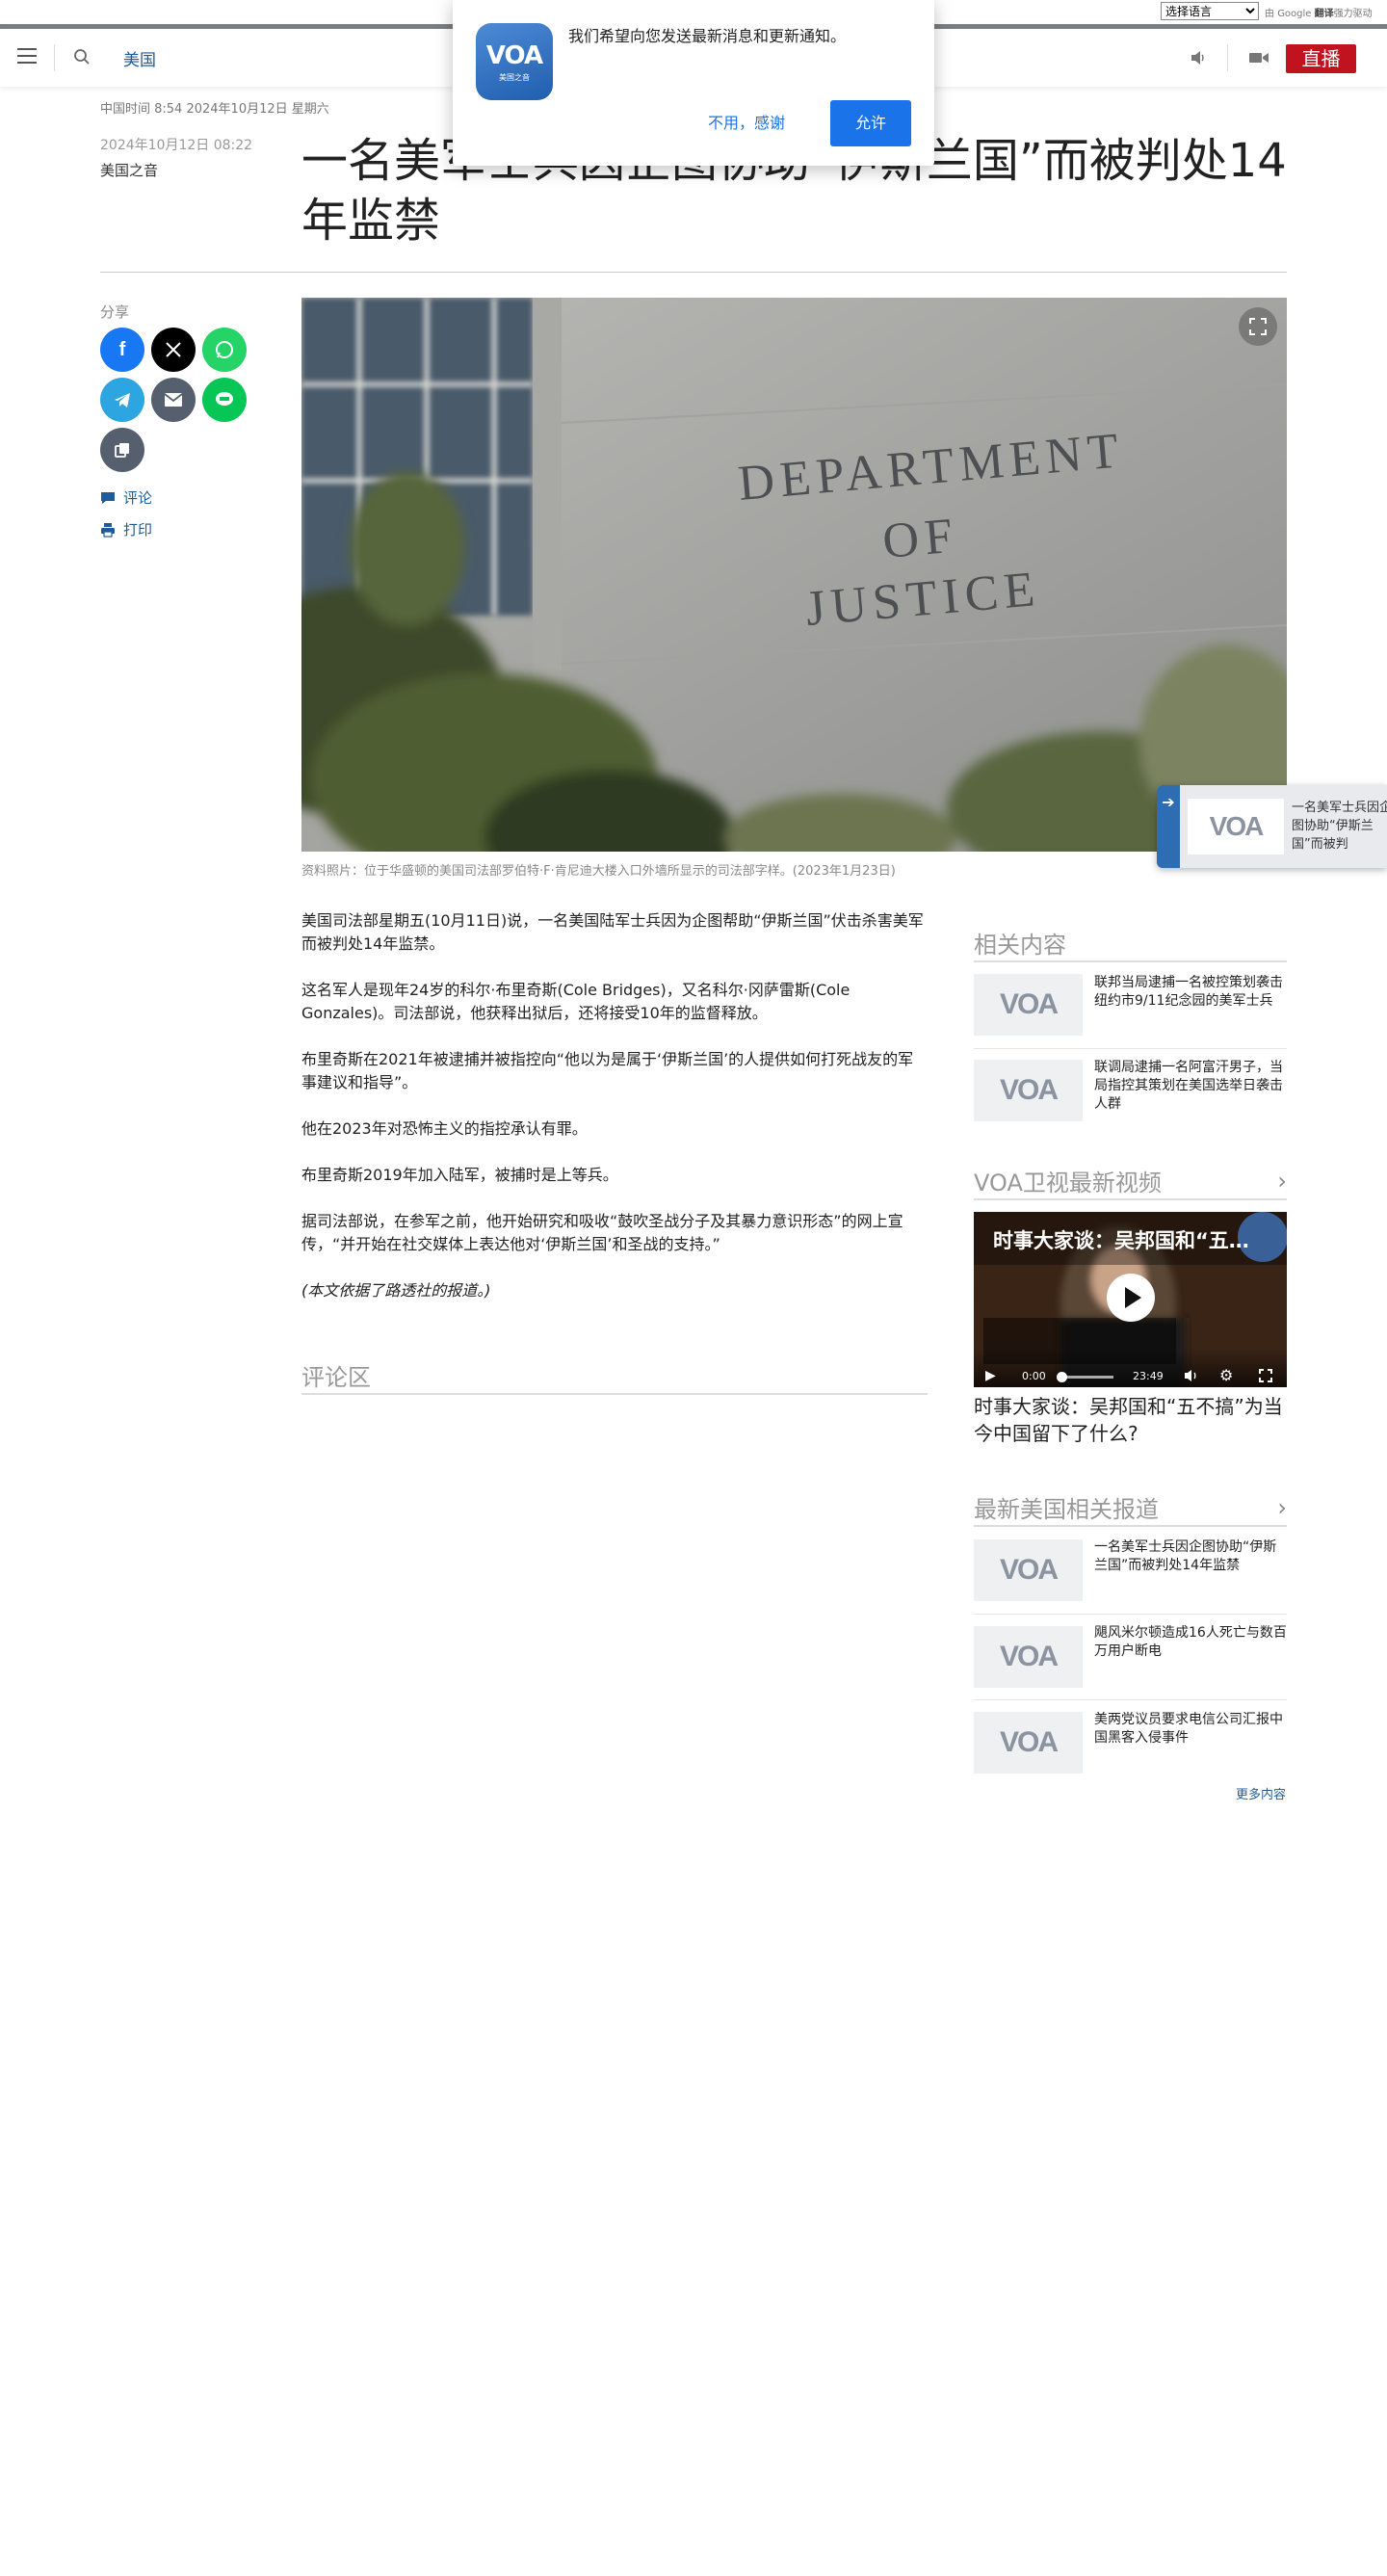 The width and height of the screenshot is (1387, 2576). I want to click on comments-divider, so click(614, 1394).